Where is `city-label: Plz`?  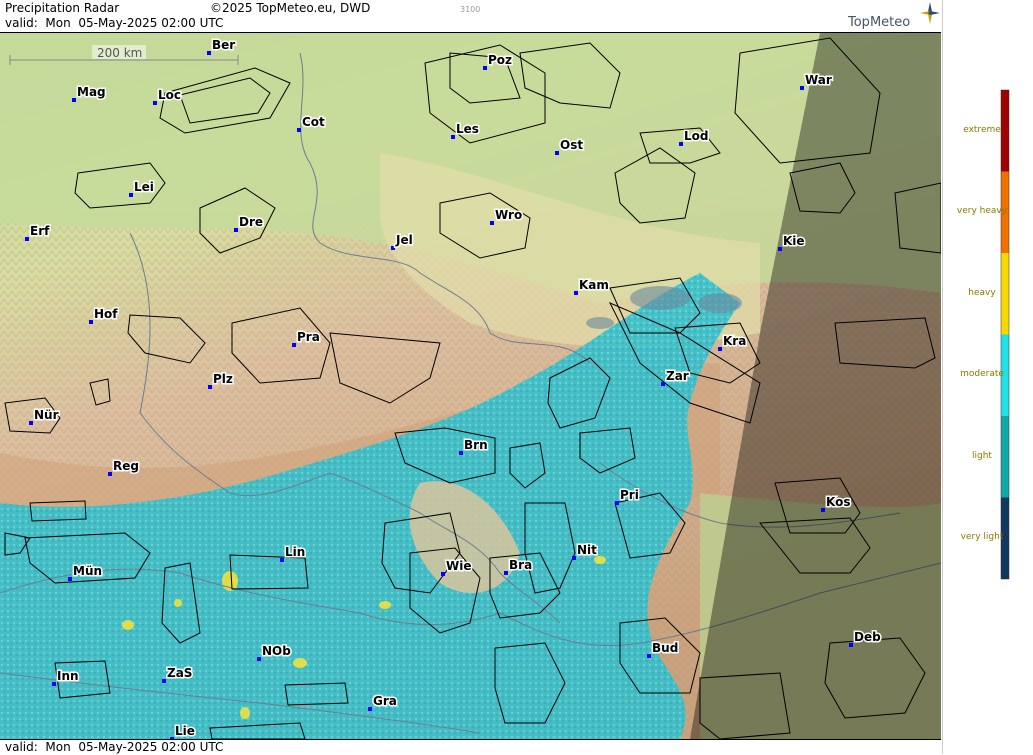 city-label: Plz is located at coordinates (223, 379).